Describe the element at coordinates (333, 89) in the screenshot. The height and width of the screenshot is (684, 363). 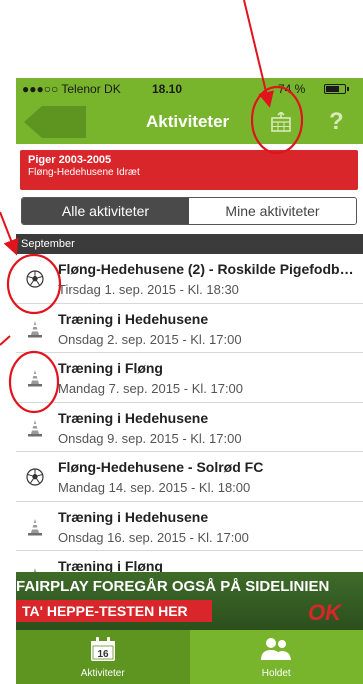
I see `battery-fill` at that location.